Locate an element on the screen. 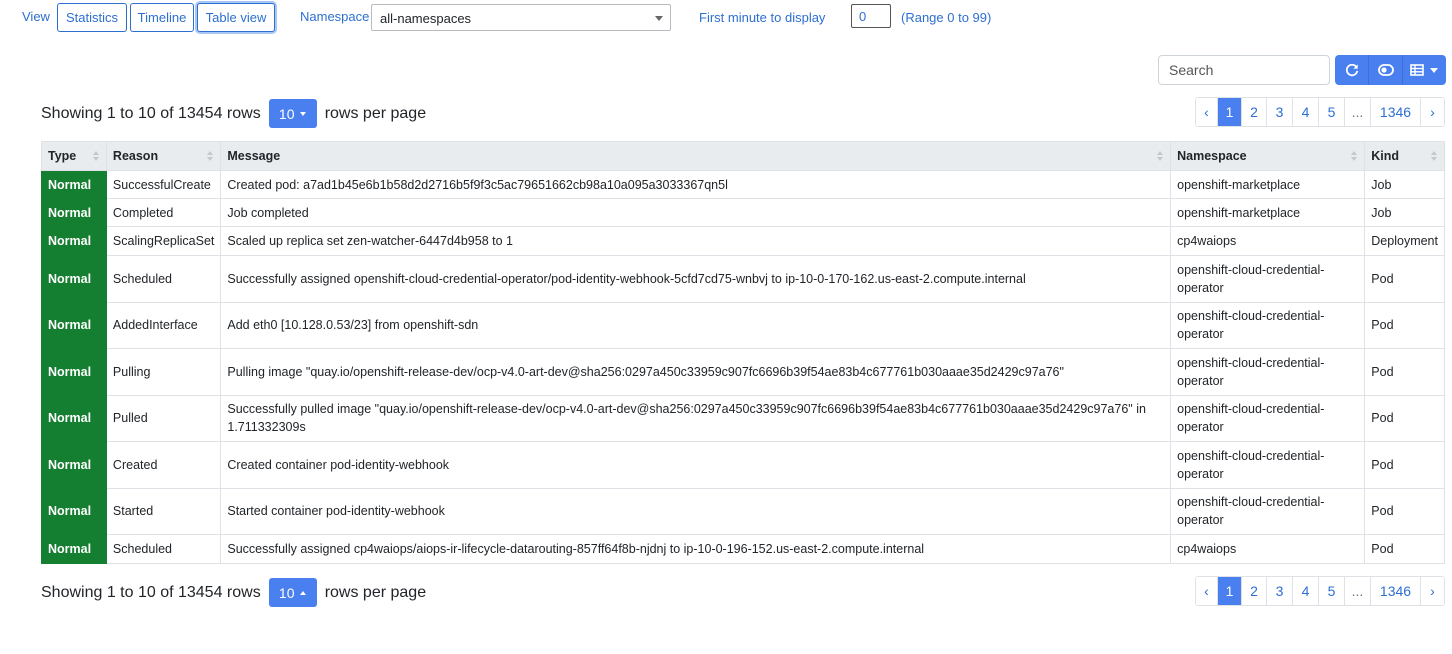  search-input is located at coordinates (1244, 70).